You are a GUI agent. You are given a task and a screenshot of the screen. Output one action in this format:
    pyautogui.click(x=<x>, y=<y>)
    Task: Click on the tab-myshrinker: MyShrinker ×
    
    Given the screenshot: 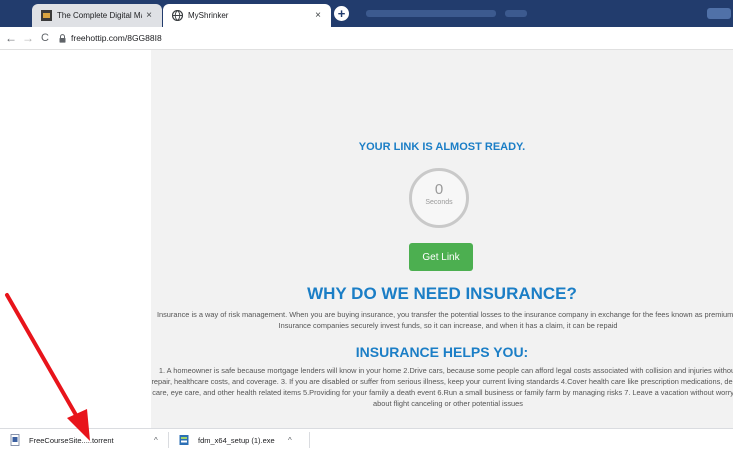 What is the action you would take?
    pyautogui.click(x=247, y=15)
    